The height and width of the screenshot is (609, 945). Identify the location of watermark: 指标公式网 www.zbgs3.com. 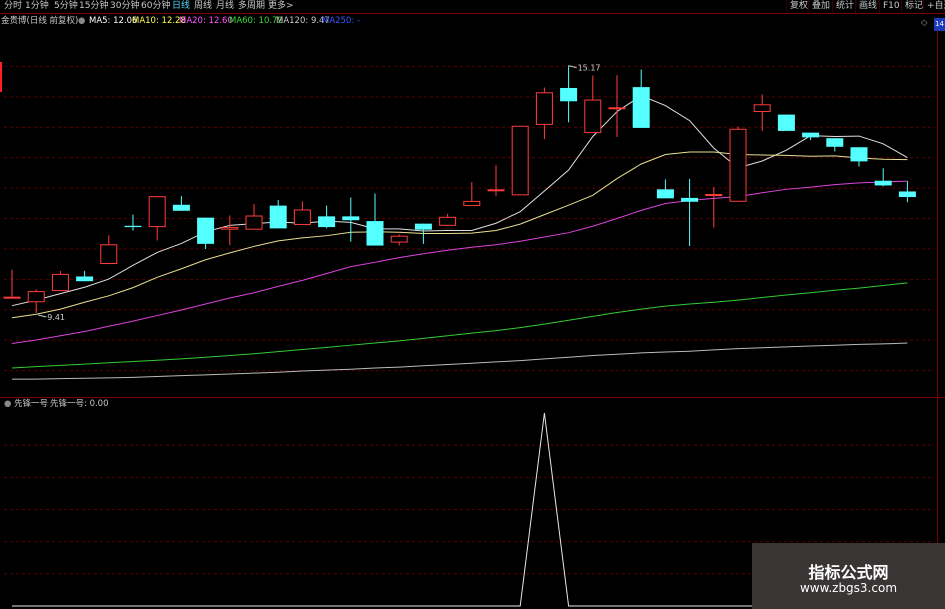
(848, 576).